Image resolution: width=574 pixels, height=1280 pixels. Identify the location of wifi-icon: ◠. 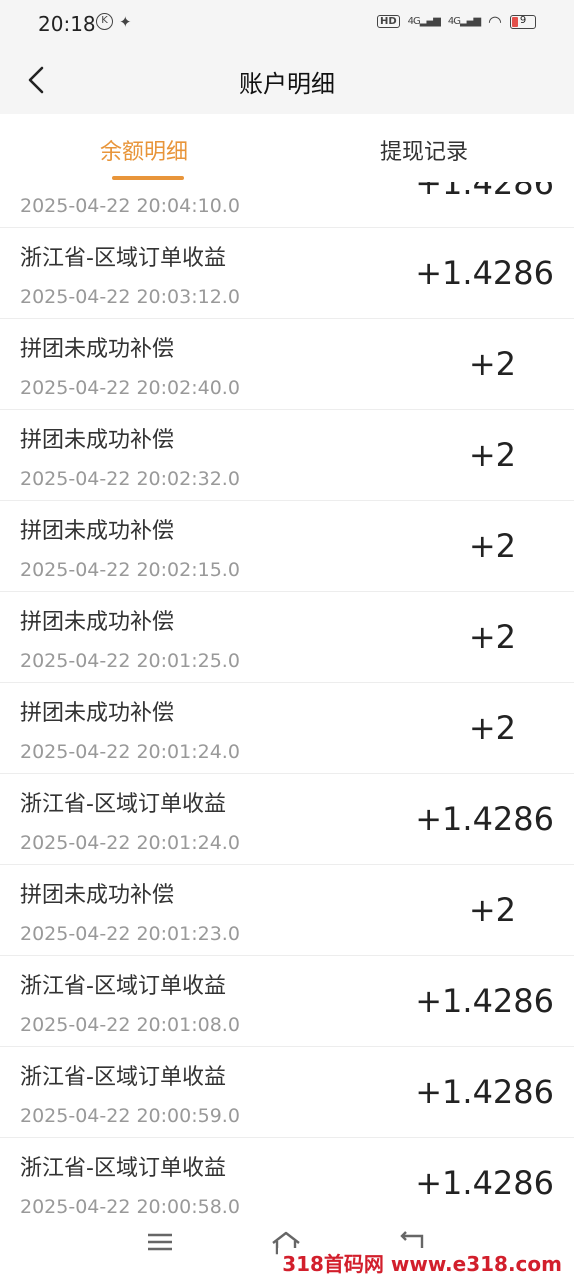
(495, 21).